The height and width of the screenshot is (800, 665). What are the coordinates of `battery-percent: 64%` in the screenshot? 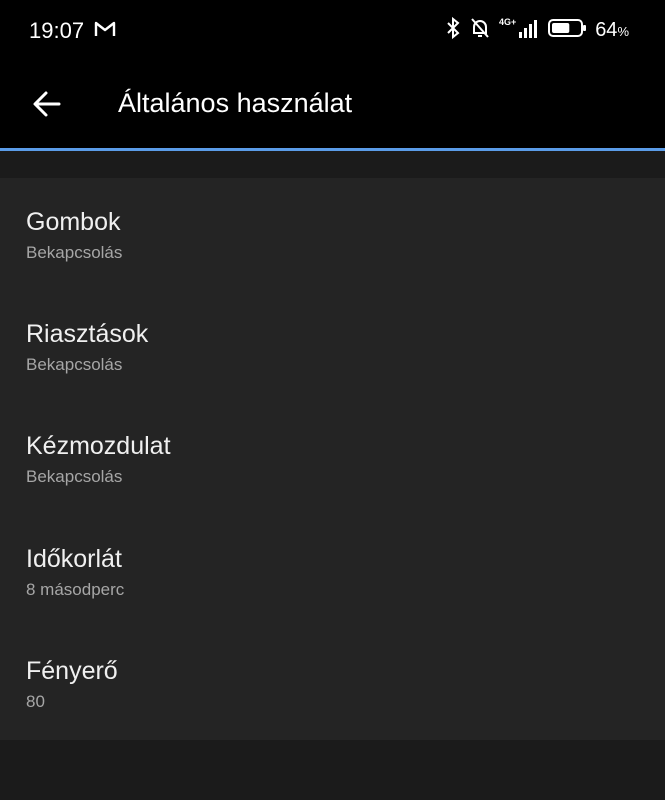 It's located at (612, 29).